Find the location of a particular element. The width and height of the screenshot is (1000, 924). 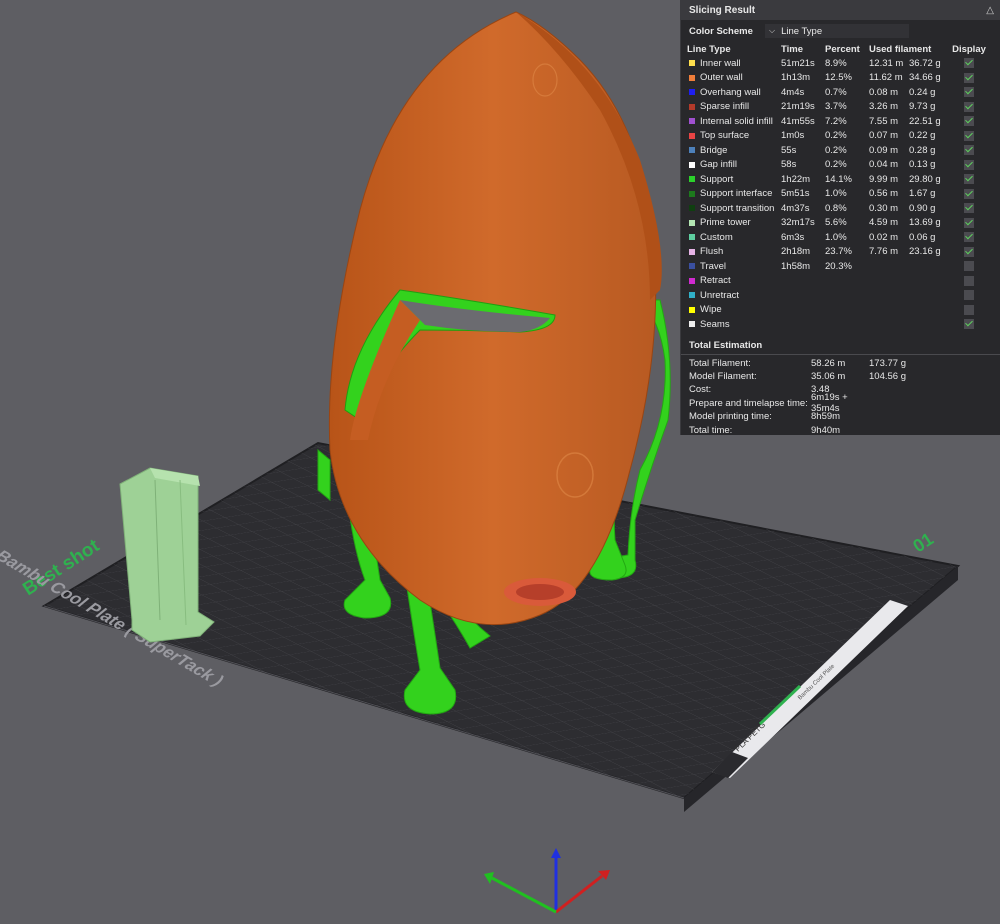

used-weight: 9.73 g is located at coordinates (922, 107).